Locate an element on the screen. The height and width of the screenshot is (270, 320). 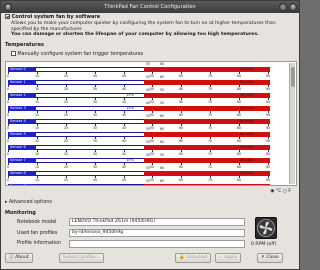
fan-profiles-label: Used fan profiles is located at coordinates (37, 233).